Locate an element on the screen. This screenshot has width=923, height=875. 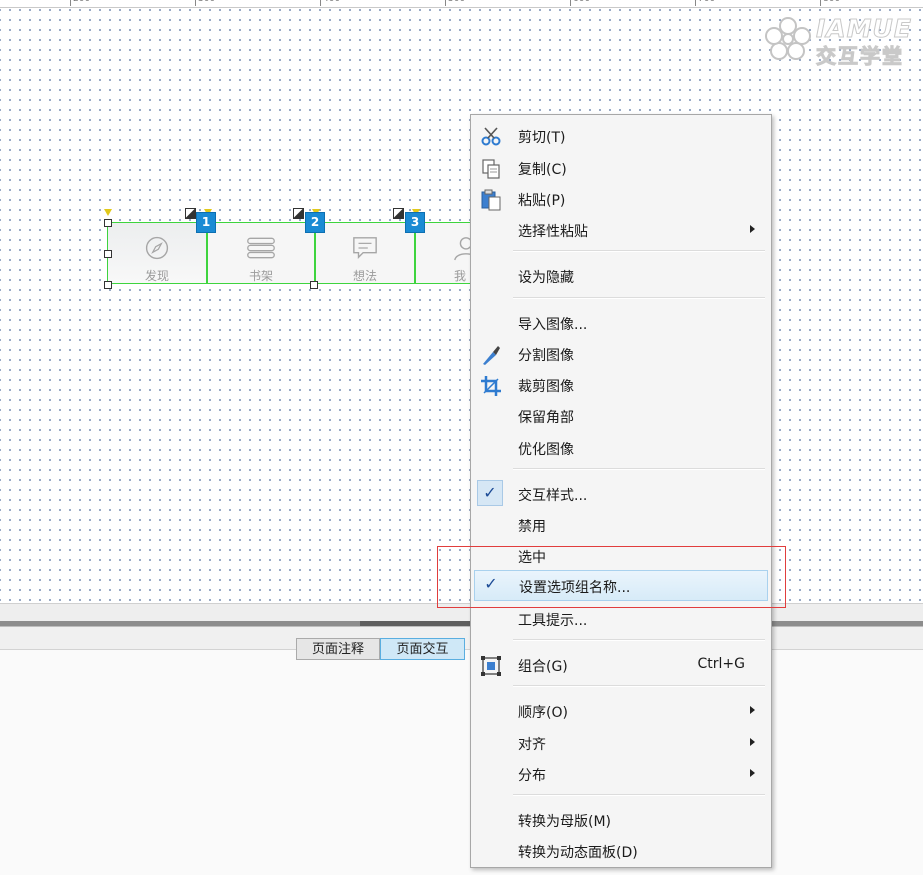
menu-item-copy: 复制(C) is located at coordinates (621, 168).